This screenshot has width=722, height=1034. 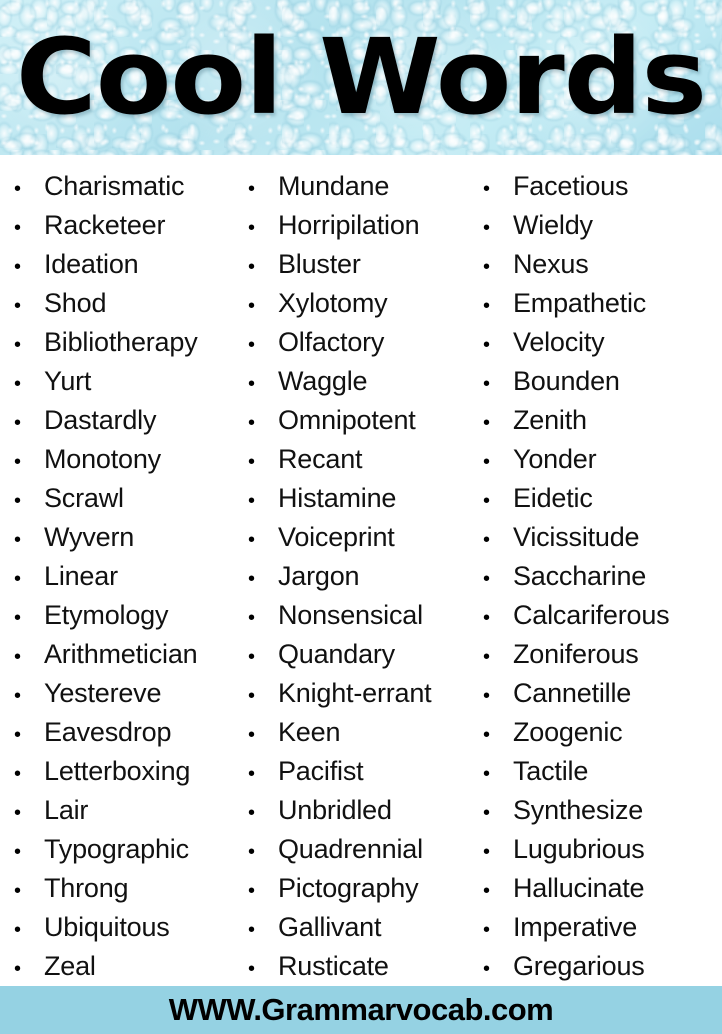 I want to click on word-text: Histamine, so click(x=337, y=498).